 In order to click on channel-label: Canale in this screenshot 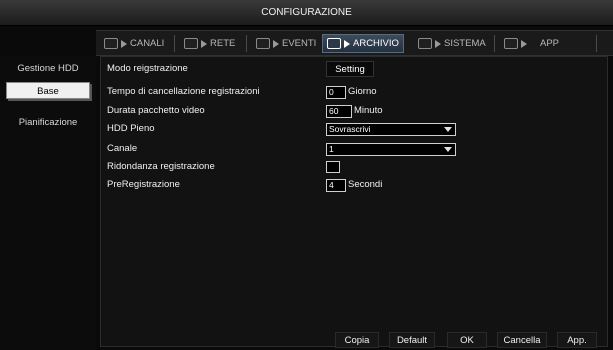, I will do `click(122, 148)`.